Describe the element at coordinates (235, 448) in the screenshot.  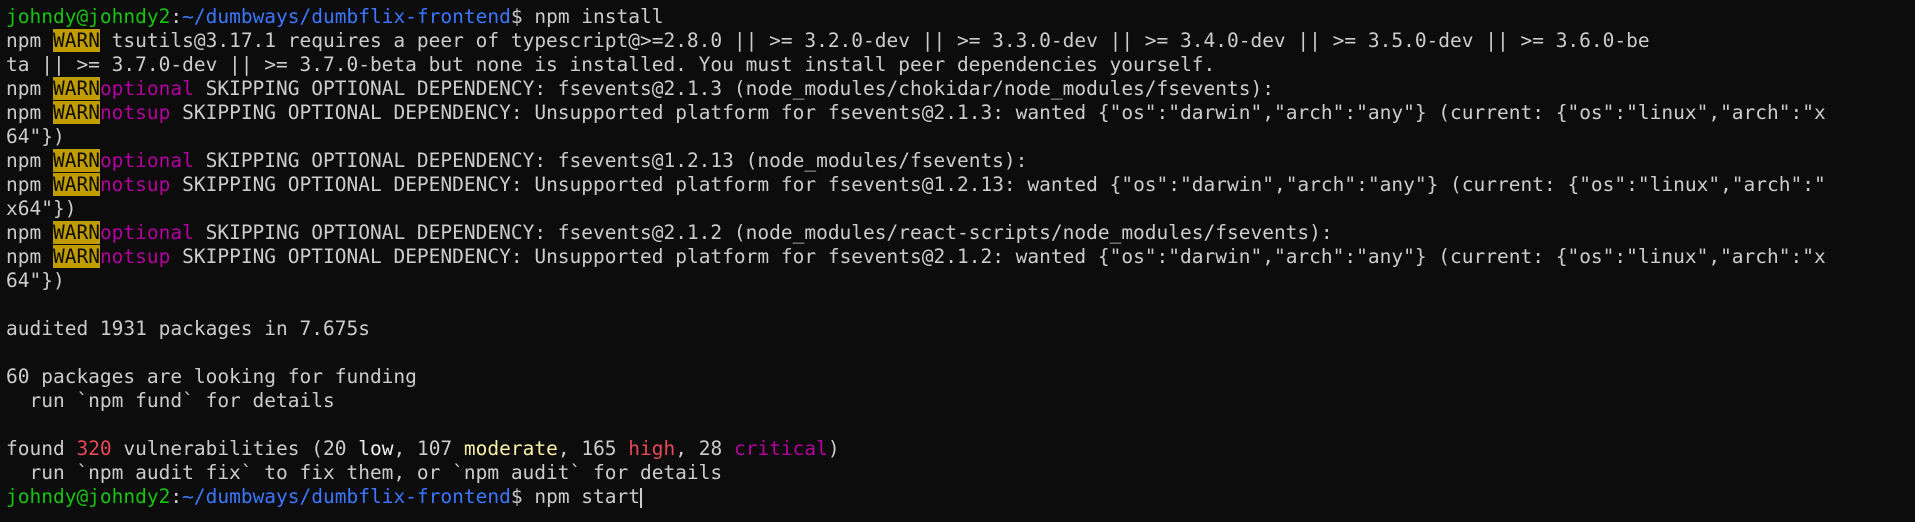
I see `vuln-text: vulnerabilities (20` at that location.